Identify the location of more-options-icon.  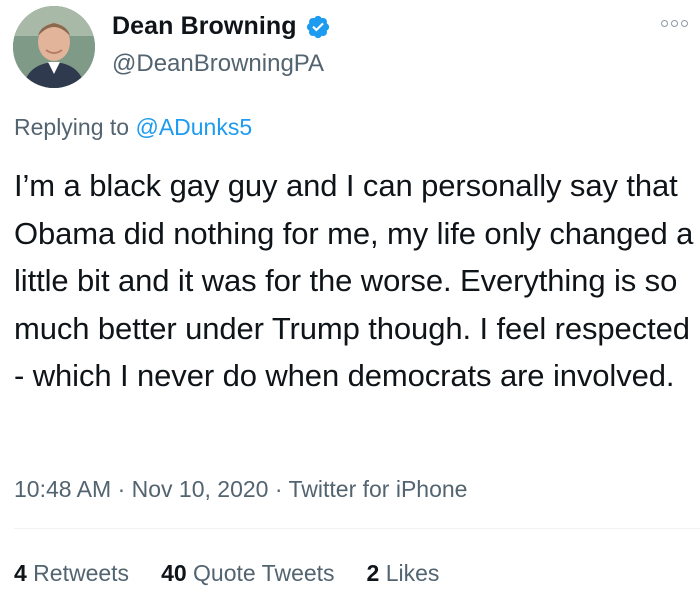
(674, 23).